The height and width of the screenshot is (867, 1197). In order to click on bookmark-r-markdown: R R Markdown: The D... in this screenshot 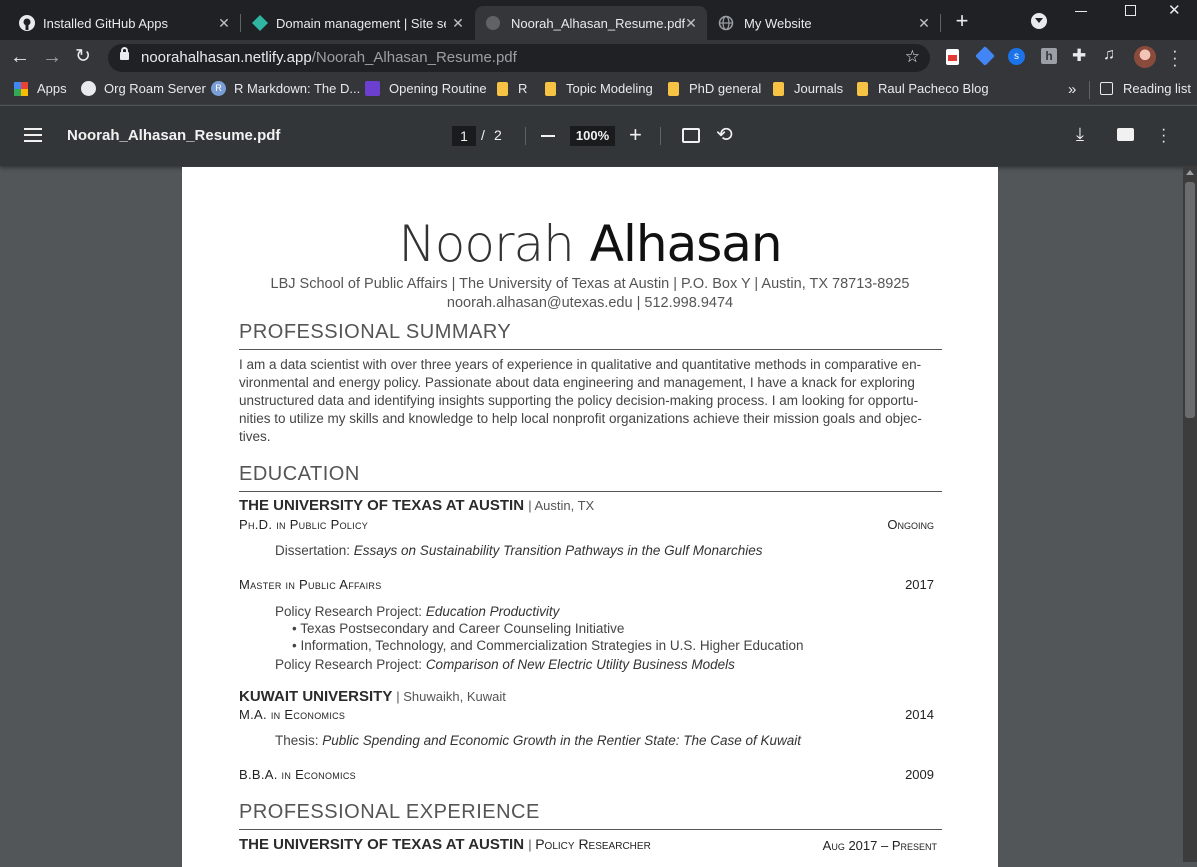, I will do `click(285, 88)`.